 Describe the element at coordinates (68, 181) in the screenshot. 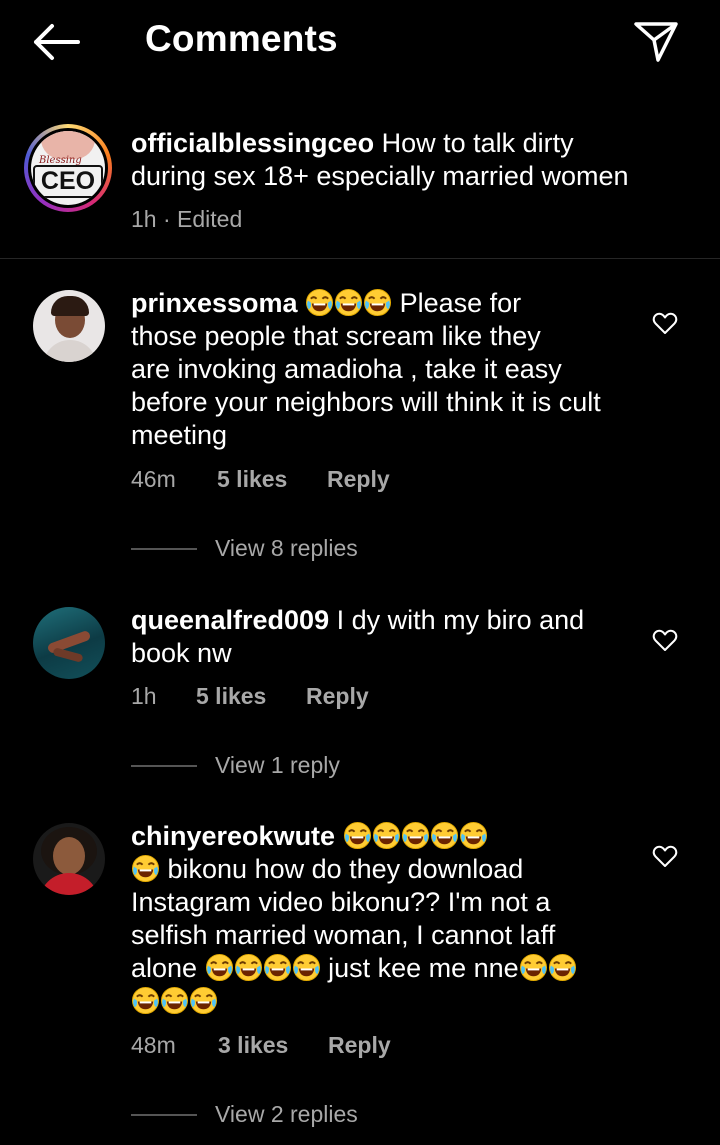

I see `logo-text-main: CEO` at that location.